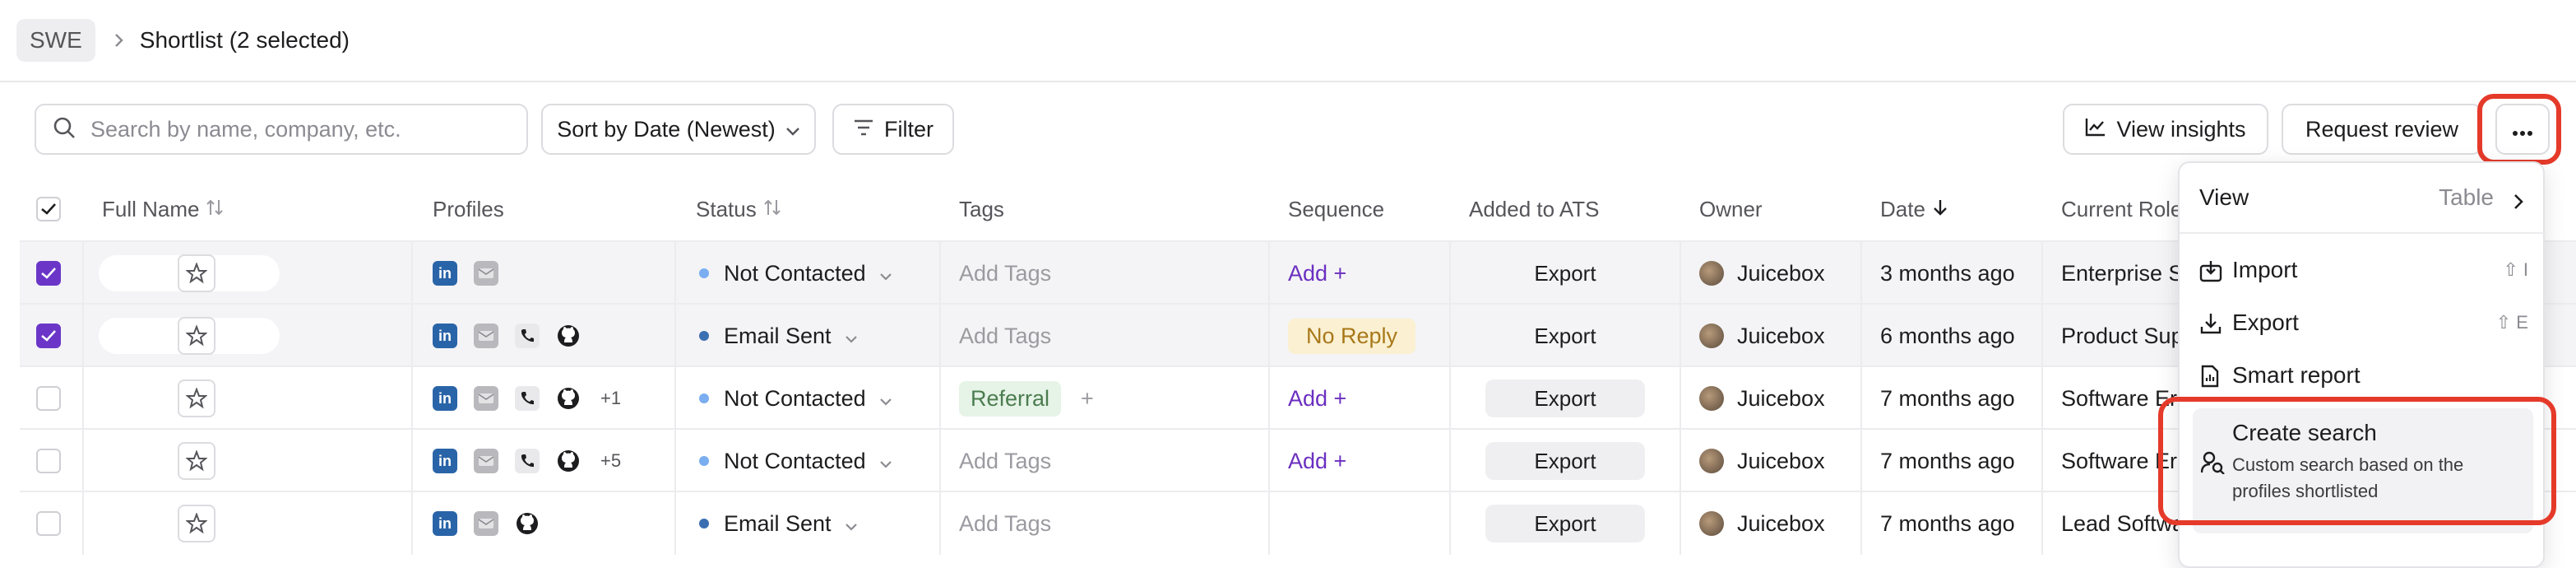 The image size is (2576, 568). I want to click on column-label: Sequence, so click(1336, 208).